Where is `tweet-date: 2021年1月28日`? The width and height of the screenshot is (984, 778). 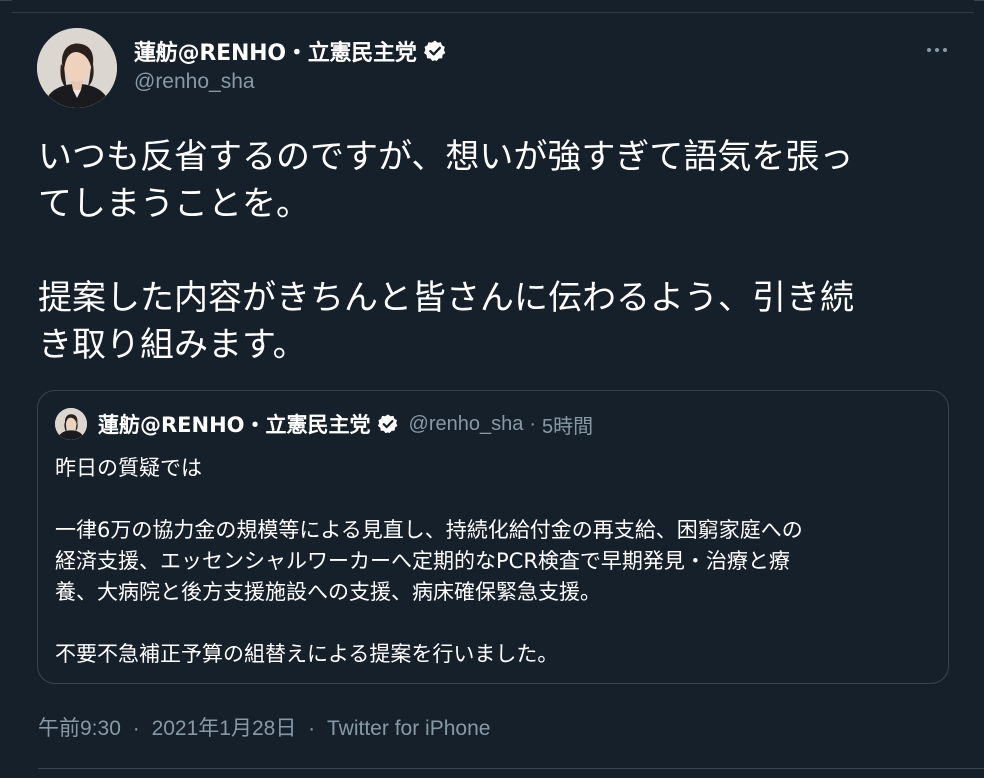
tweet-date: 2021年1月28日 is located at coordinates (224, 728).